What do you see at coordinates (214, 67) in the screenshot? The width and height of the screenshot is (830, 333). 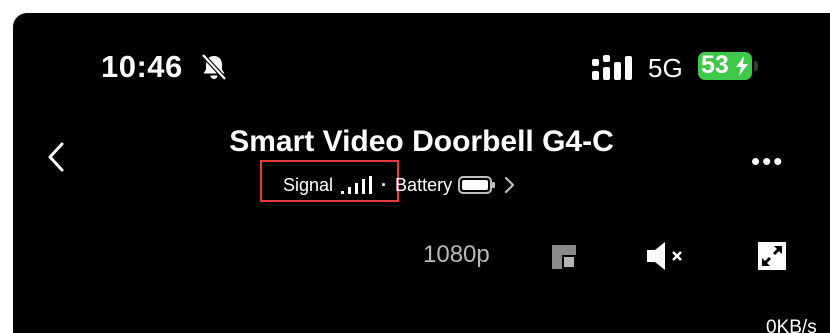 I see `silent-bell-icon` at bounding box center [214, 67].